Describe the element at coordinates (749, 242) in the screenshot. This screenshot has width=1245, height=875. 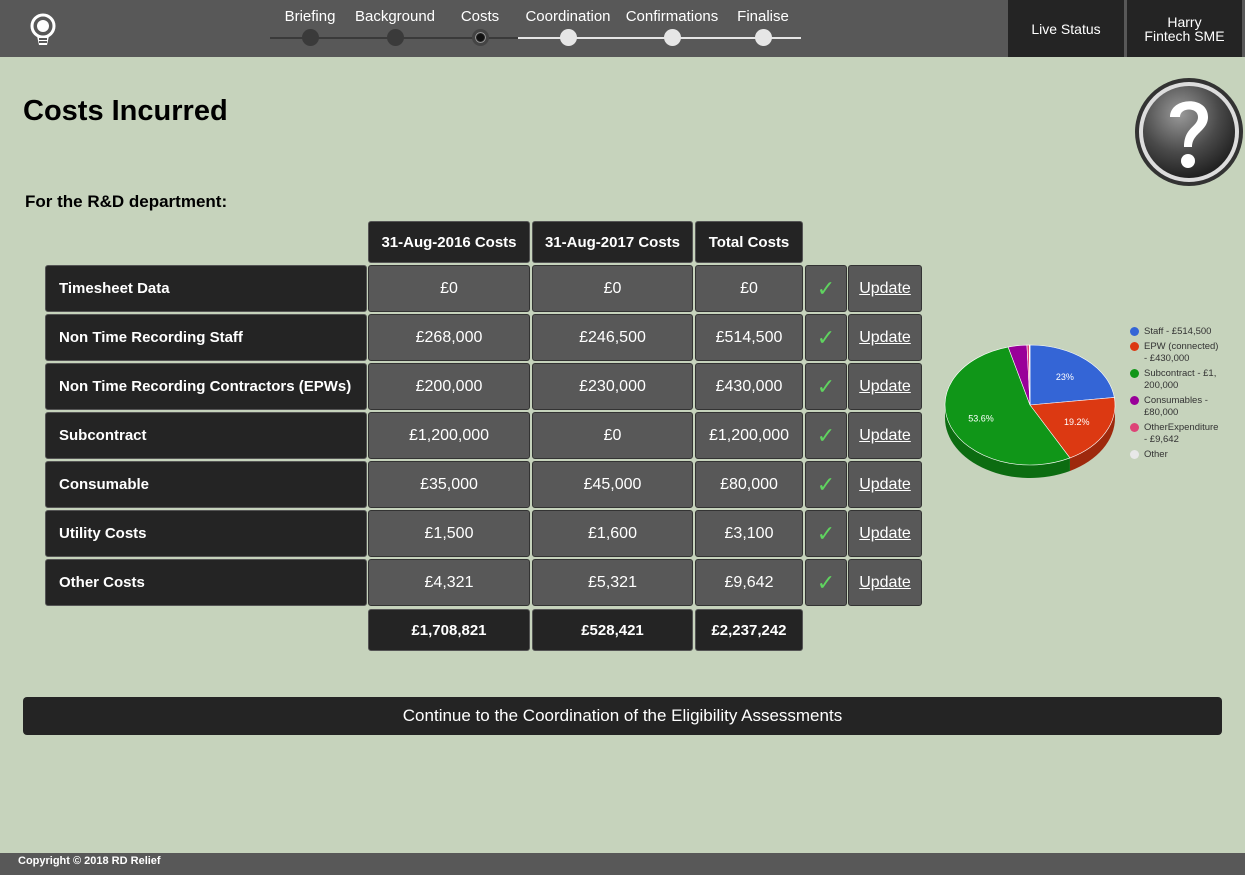
I see `header-total-costs: Total Costs` at that location.